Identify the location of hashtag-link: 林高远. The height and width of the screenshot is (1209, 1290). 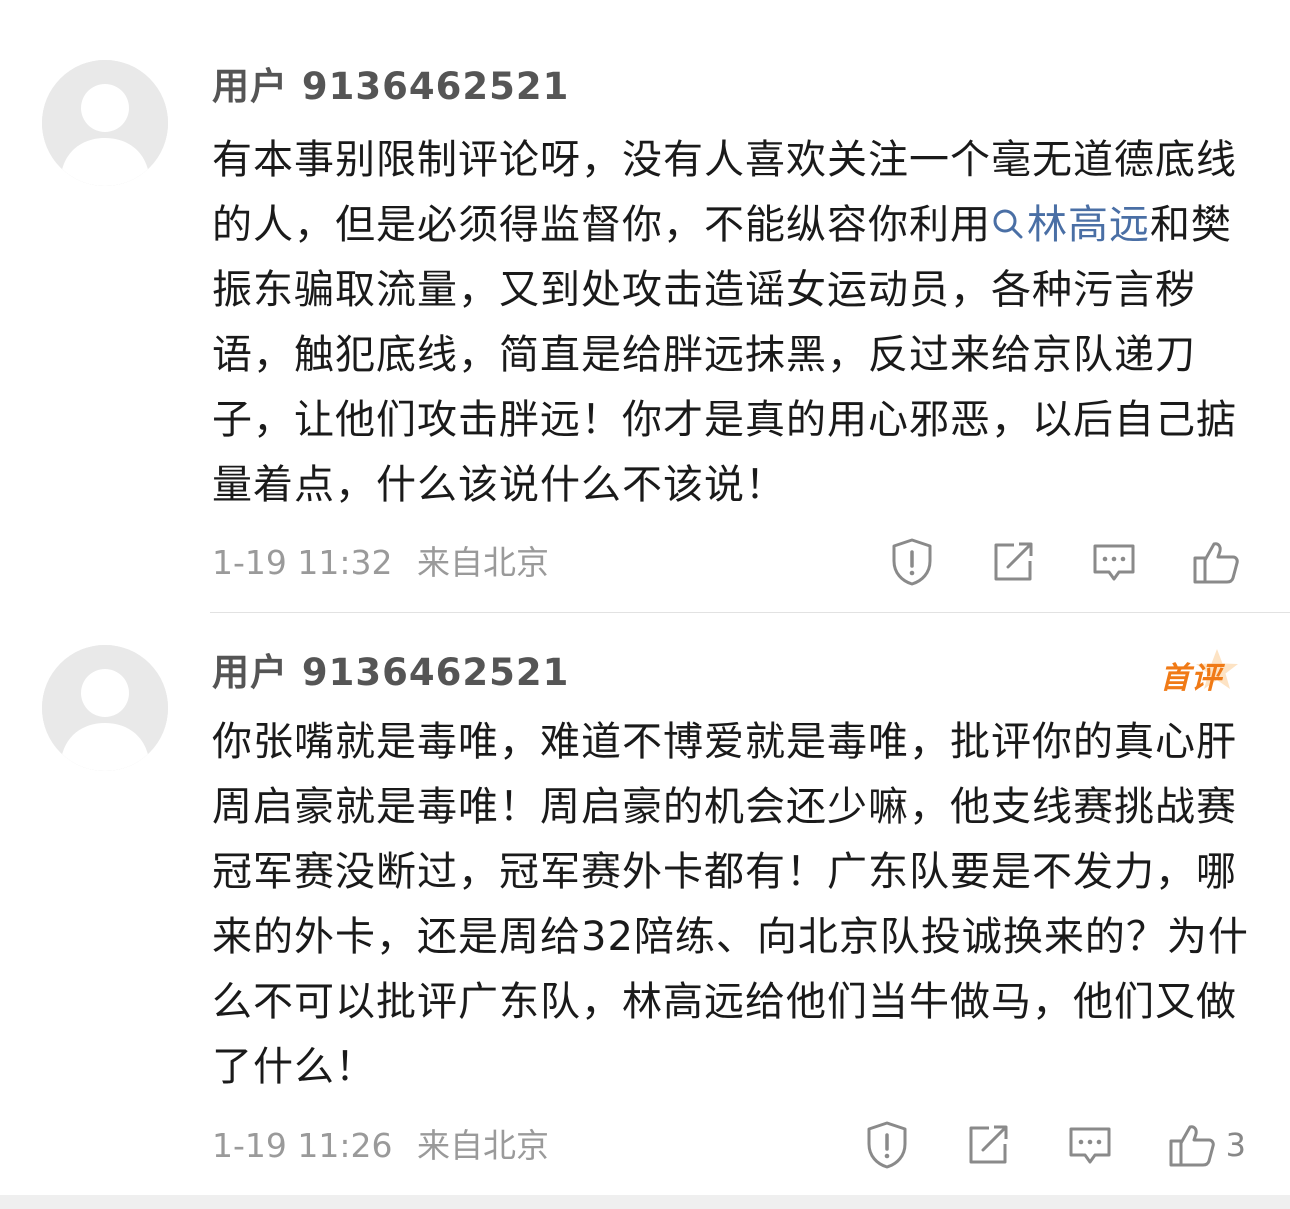
(1070, 225).